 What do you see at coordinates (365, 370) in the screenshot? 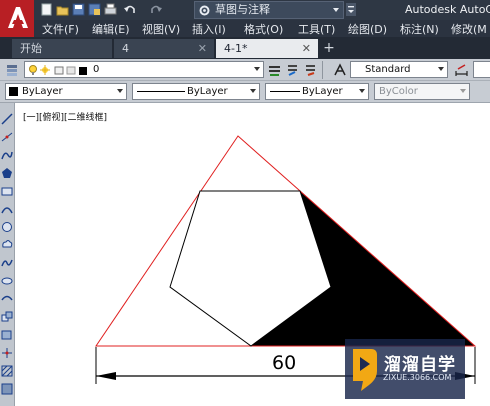
I see `watermark-logo-icon` at bounding box center [365, 370].